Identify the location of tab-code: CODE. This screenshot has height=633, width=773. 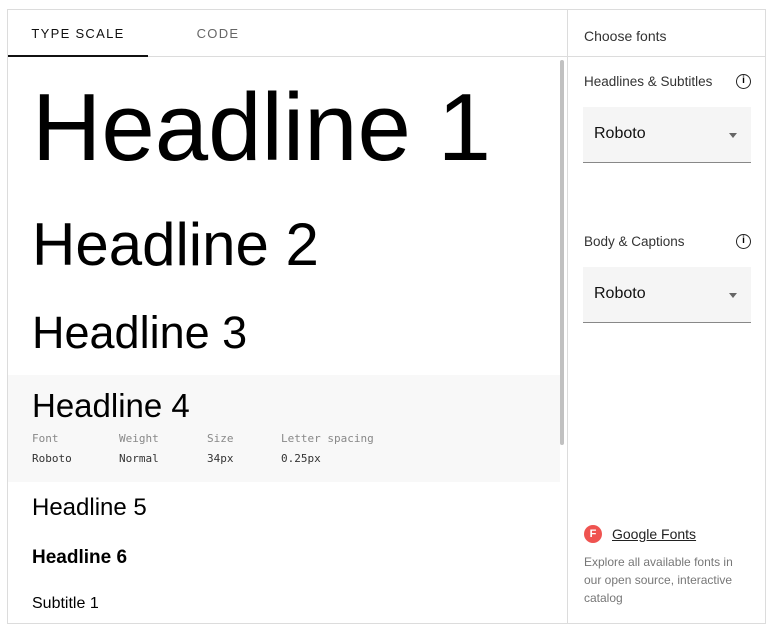
(218, 33).